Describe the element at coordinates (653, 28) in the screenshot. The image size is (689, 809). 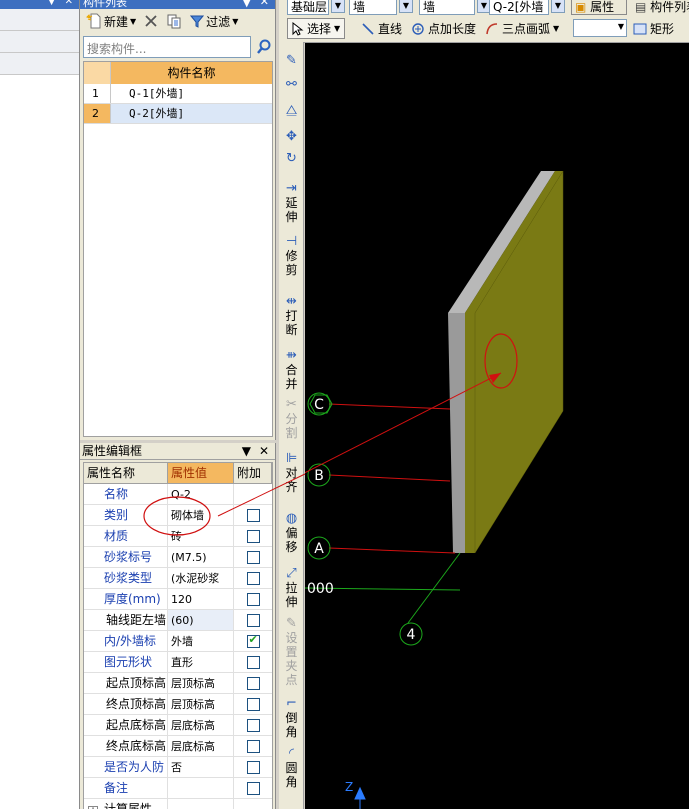
I see `rectangle-button: 矩形` at that location.